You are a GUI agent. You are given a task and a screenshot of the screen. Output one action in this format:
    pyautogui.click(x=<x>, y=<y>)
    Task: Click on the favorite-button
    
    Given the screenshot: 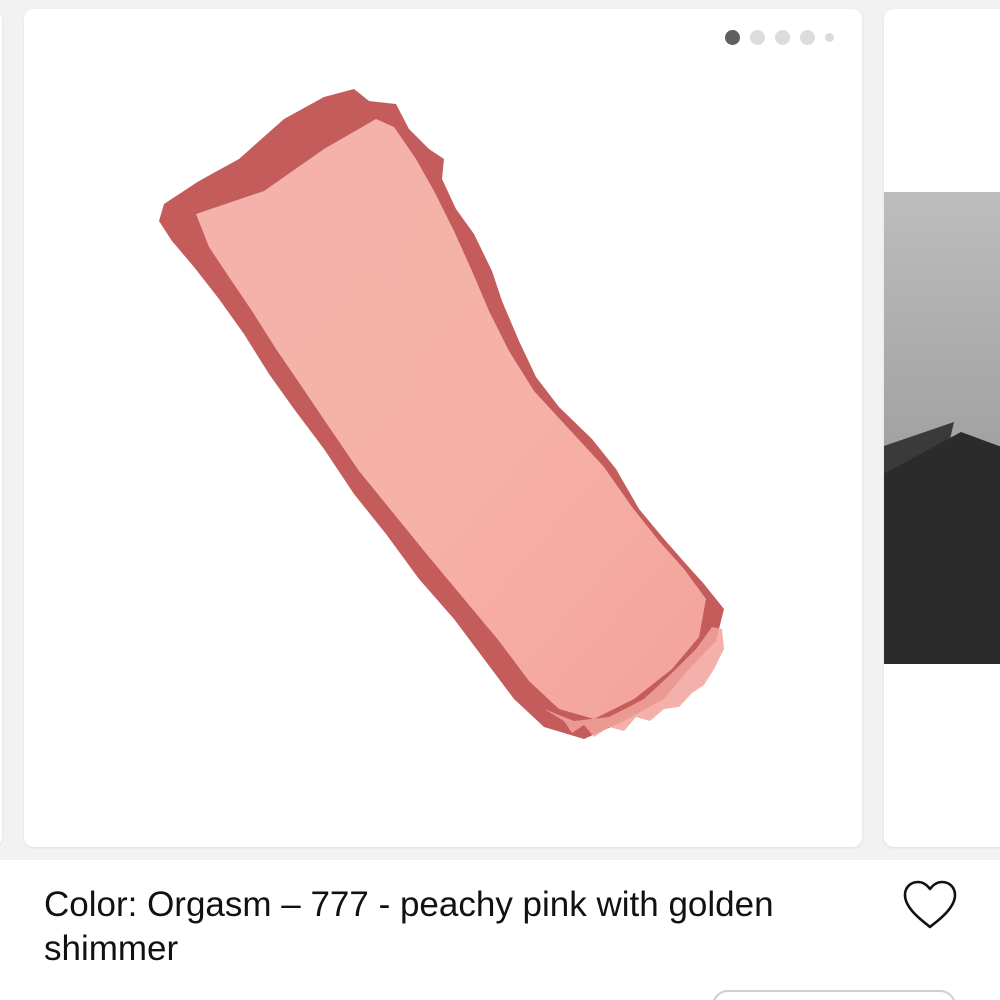 What is the action you would take?
    pyautogui.click(x=930, y=905)
    